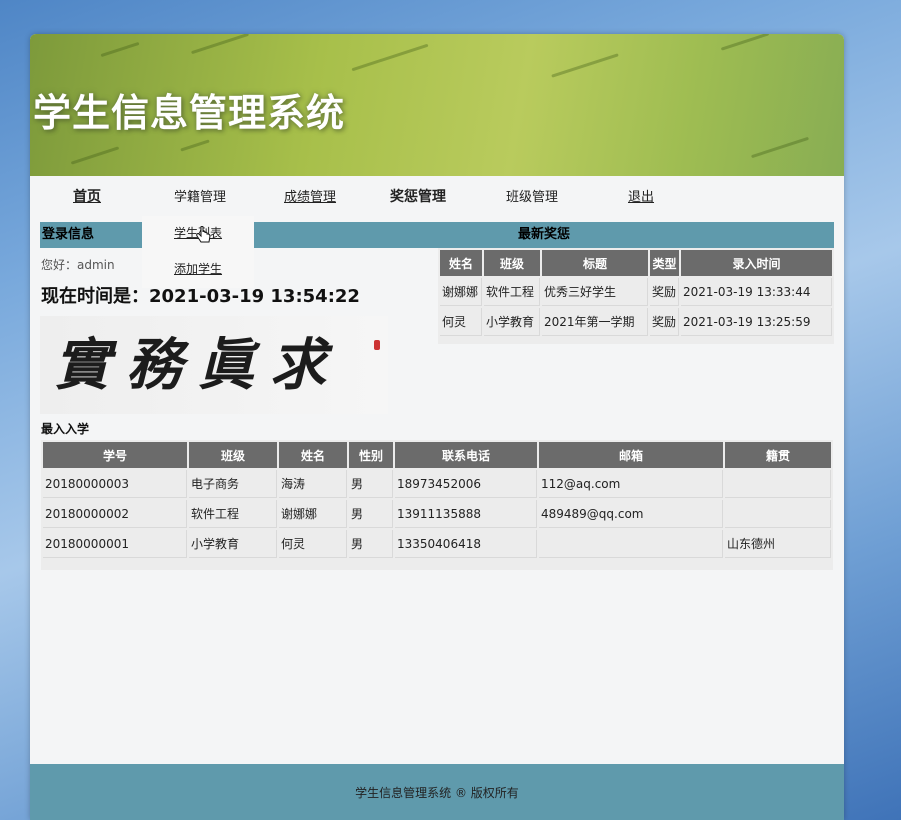  I want to click on table-cell: 优秀三好学生, so click(595, 292).